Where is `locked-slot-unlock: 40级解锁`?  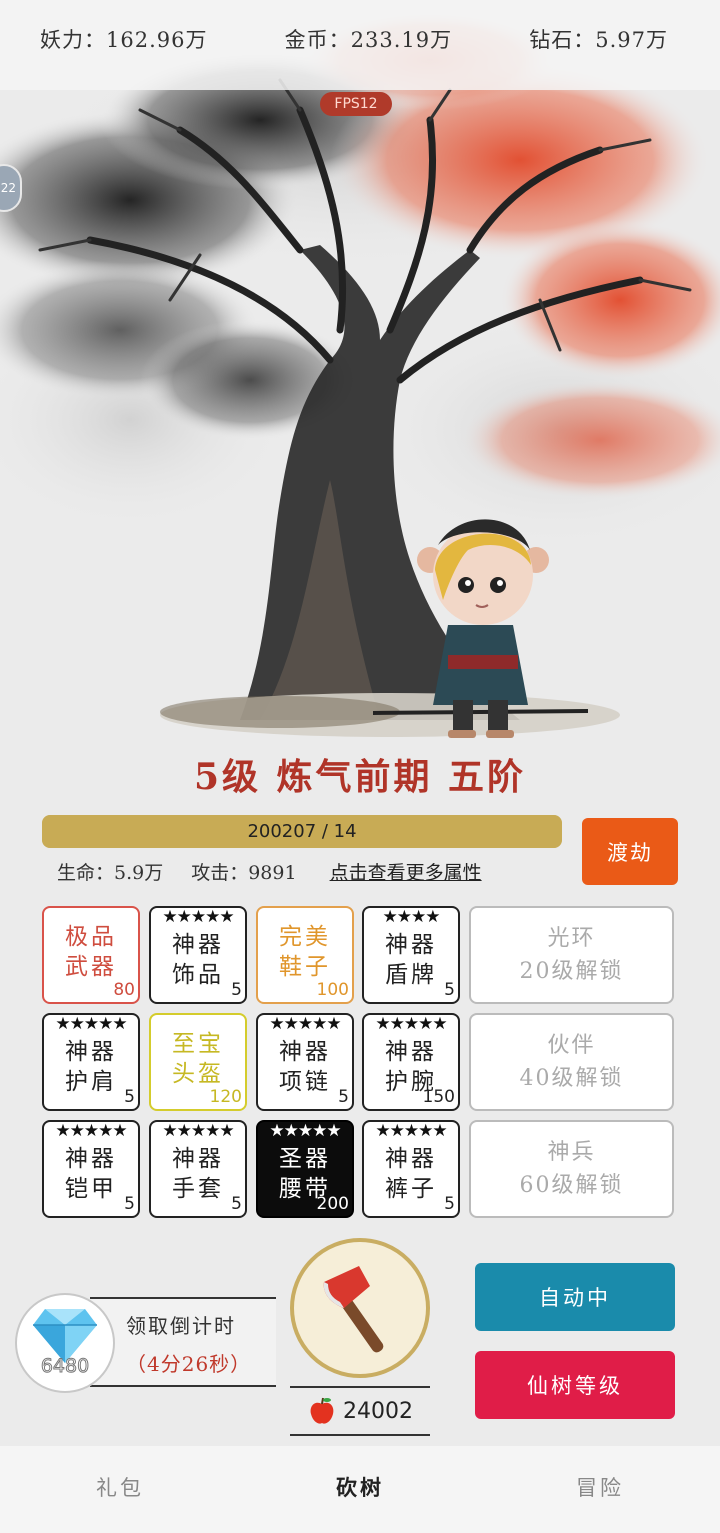 locked-slot-unlock: 40级解锁 is located at coordinates (571, 1078).